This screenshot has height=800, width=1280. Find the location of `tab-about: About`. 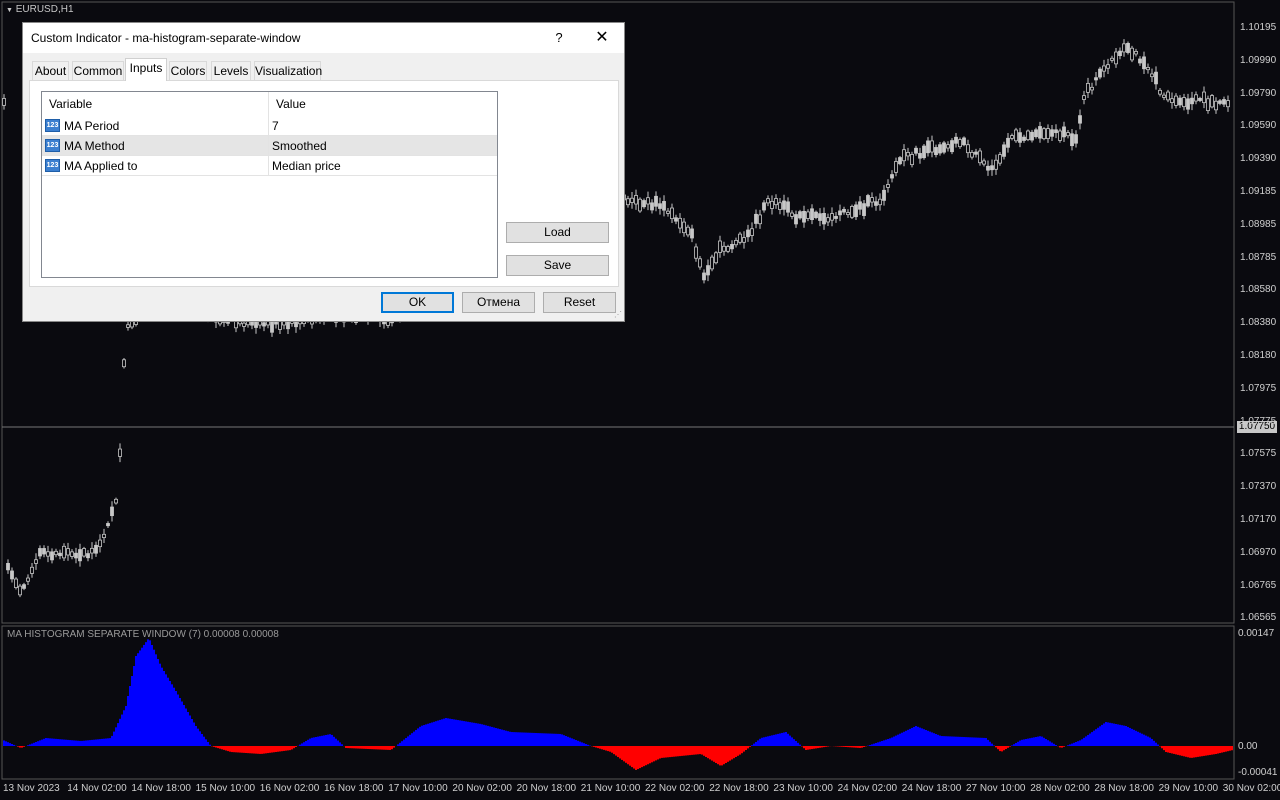

tab-about: About is located at coordinates (50, 70).